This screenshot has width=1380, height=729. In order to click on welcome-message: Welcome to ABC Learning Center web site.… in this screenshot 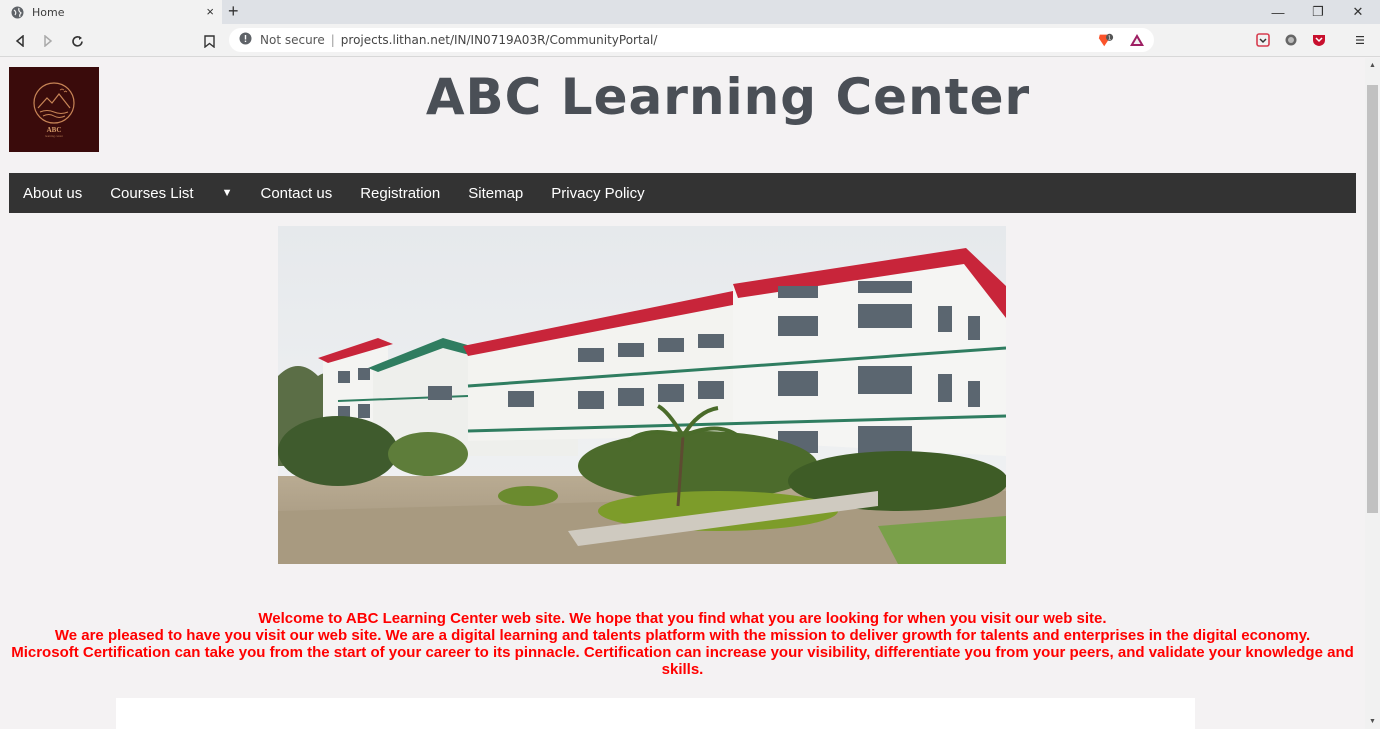, I will do `click(682, 644)`.